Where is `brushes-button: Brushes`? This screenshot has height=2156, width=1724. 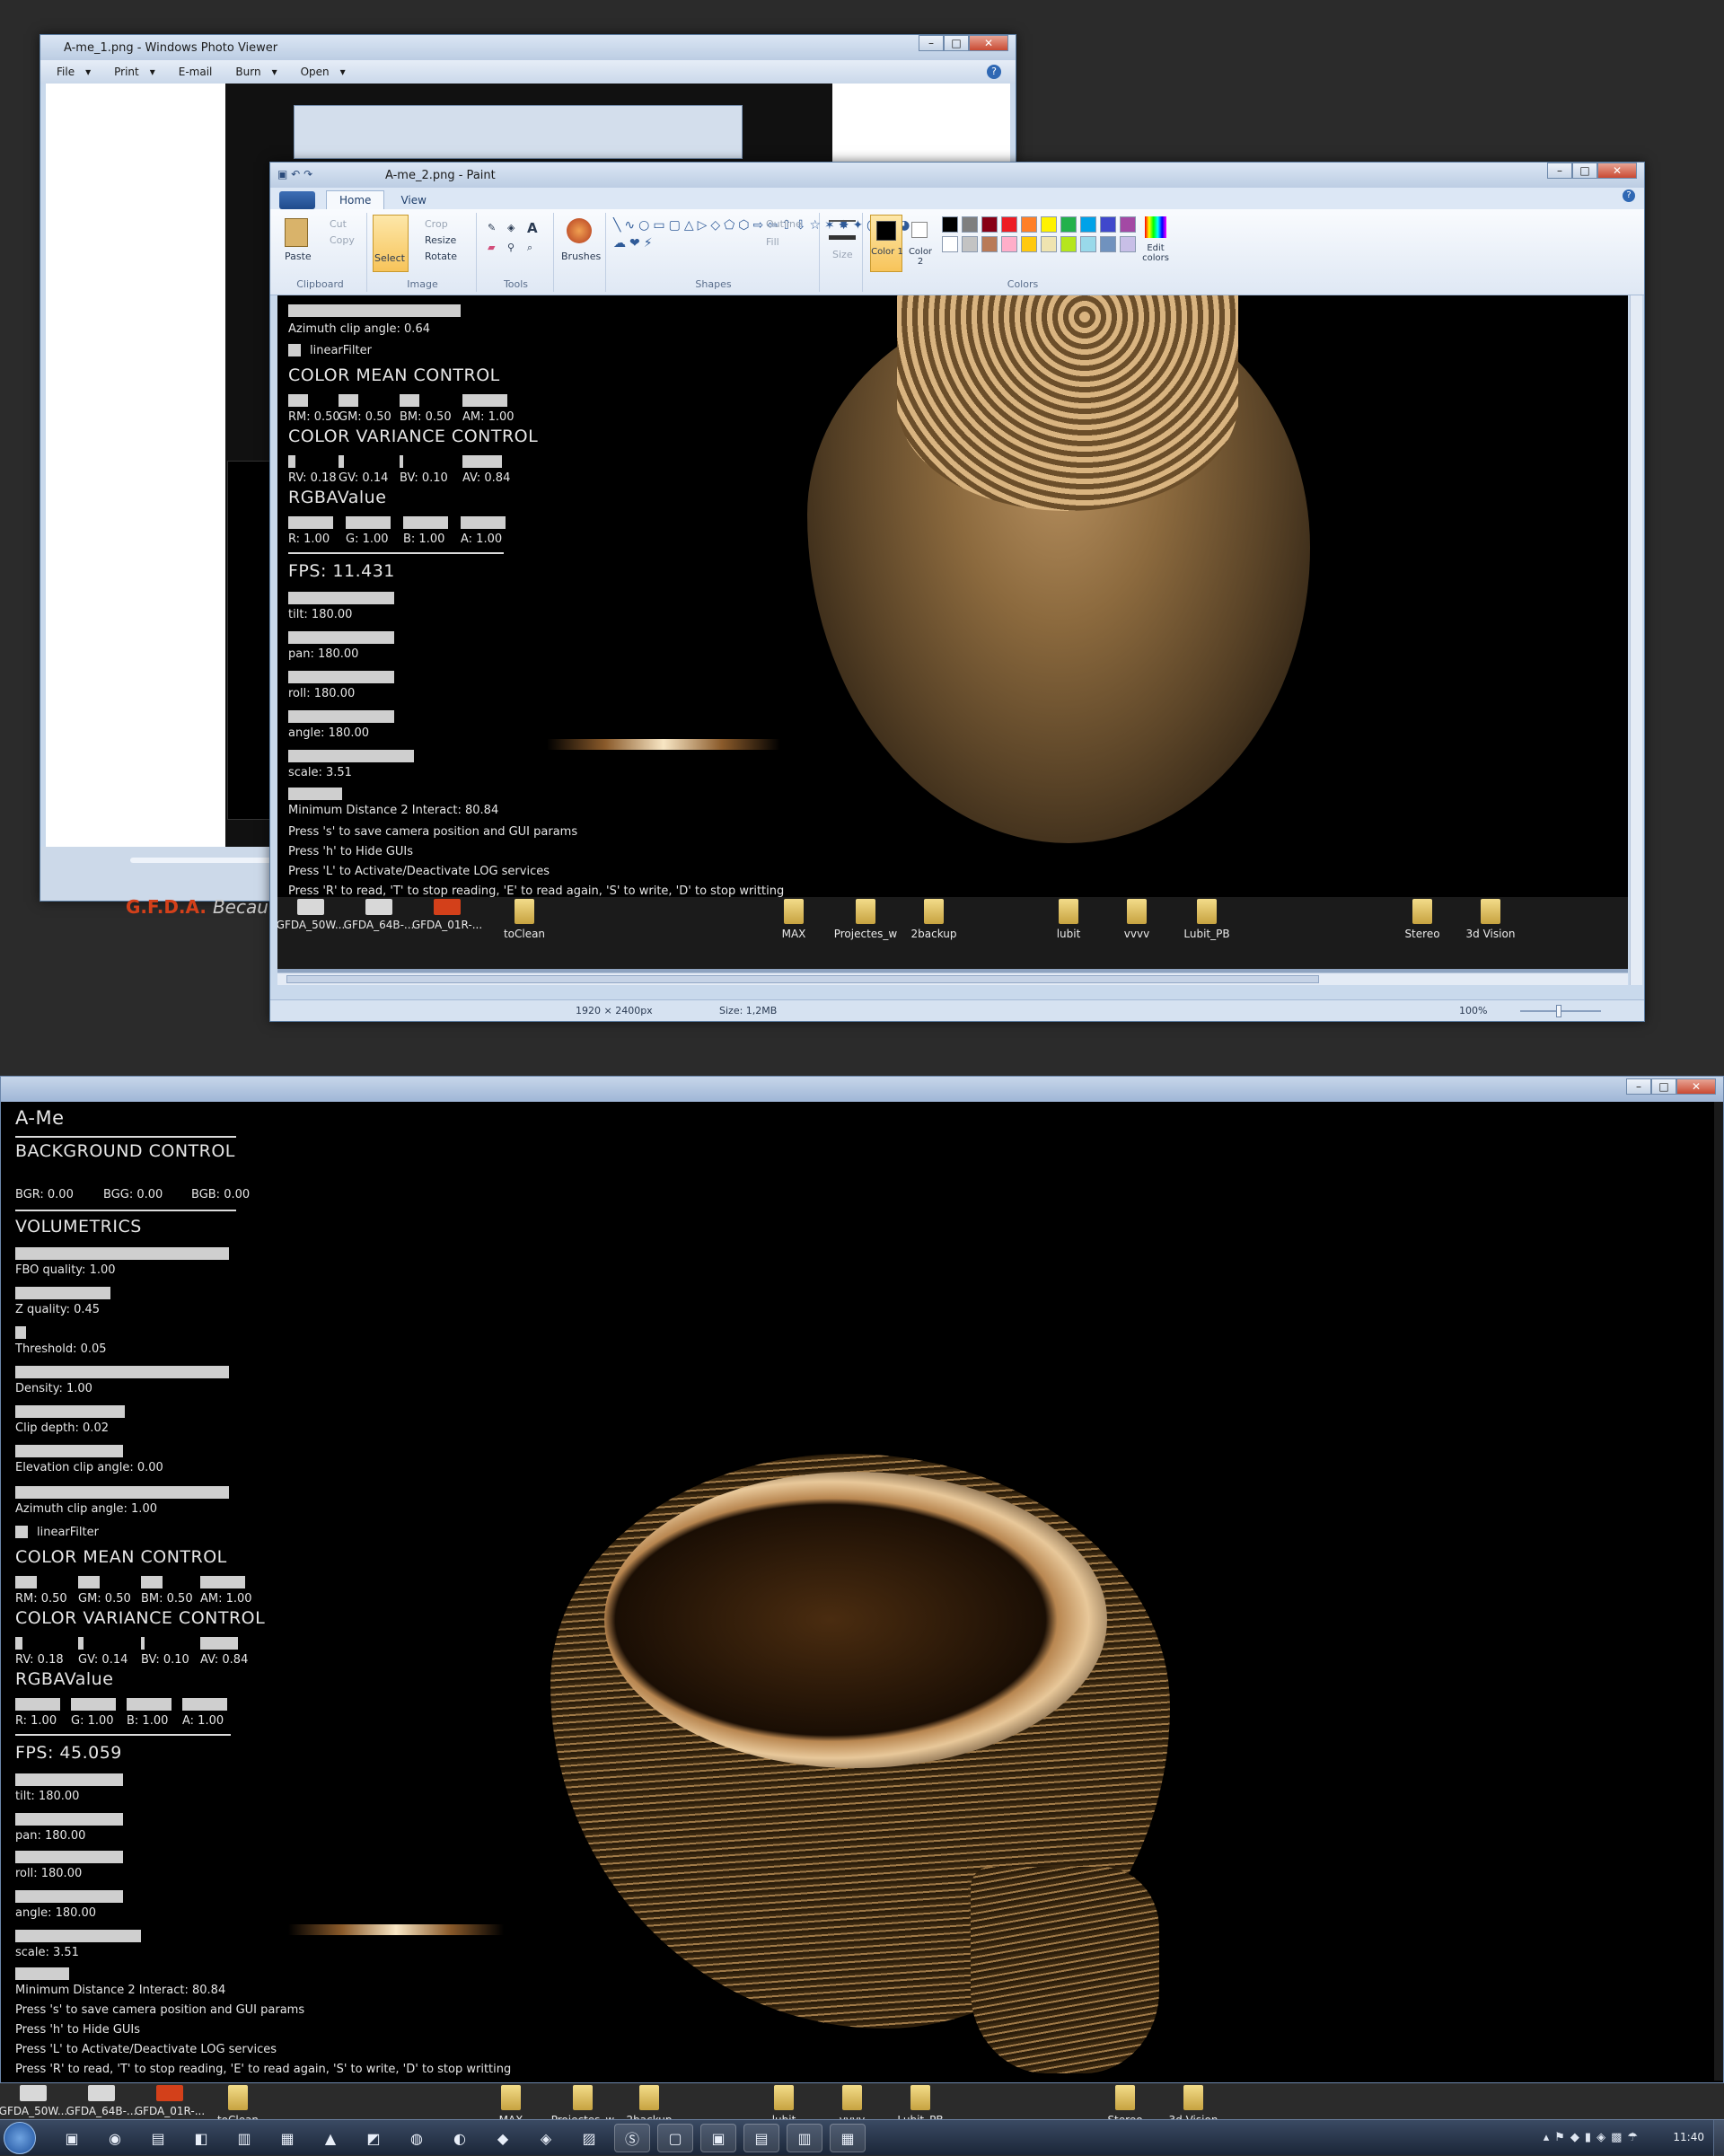
brushes-button: Brushes is located at coordinates (581, 256).